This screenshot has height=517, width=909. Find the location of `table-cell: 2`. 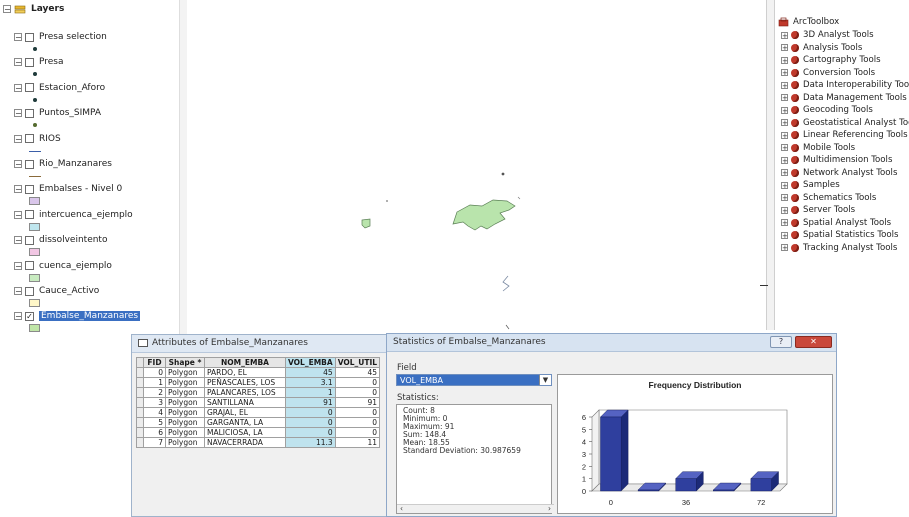

table-cell: 2 is located at coordinates (154, 392).